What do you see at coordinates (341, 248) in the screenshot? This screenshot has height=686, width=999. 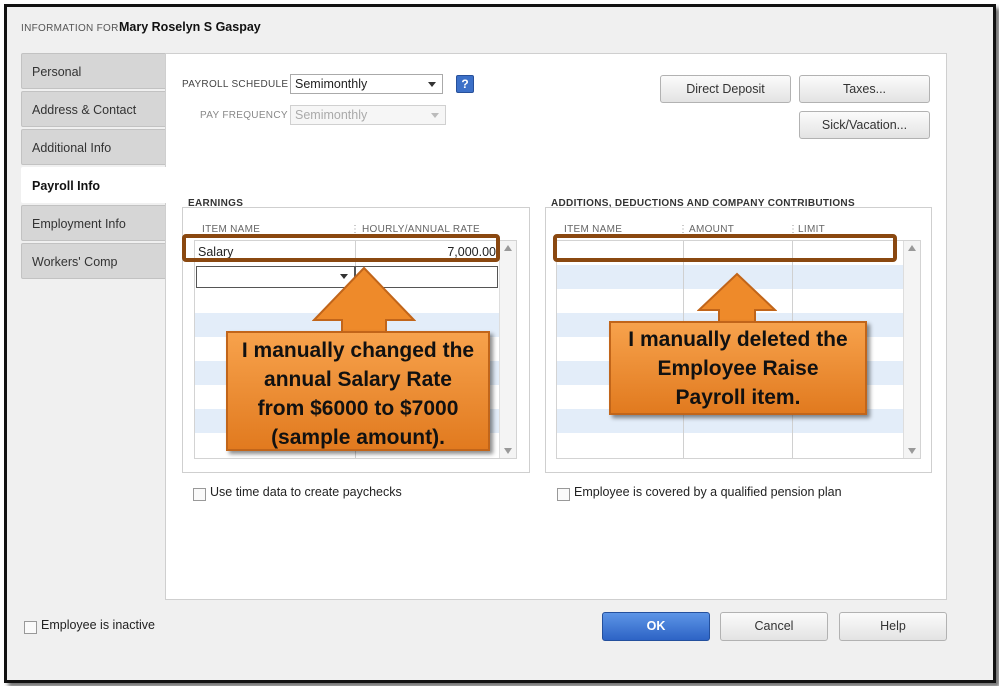 I see `salary-row-highlight` at bounding box center [341, 248].